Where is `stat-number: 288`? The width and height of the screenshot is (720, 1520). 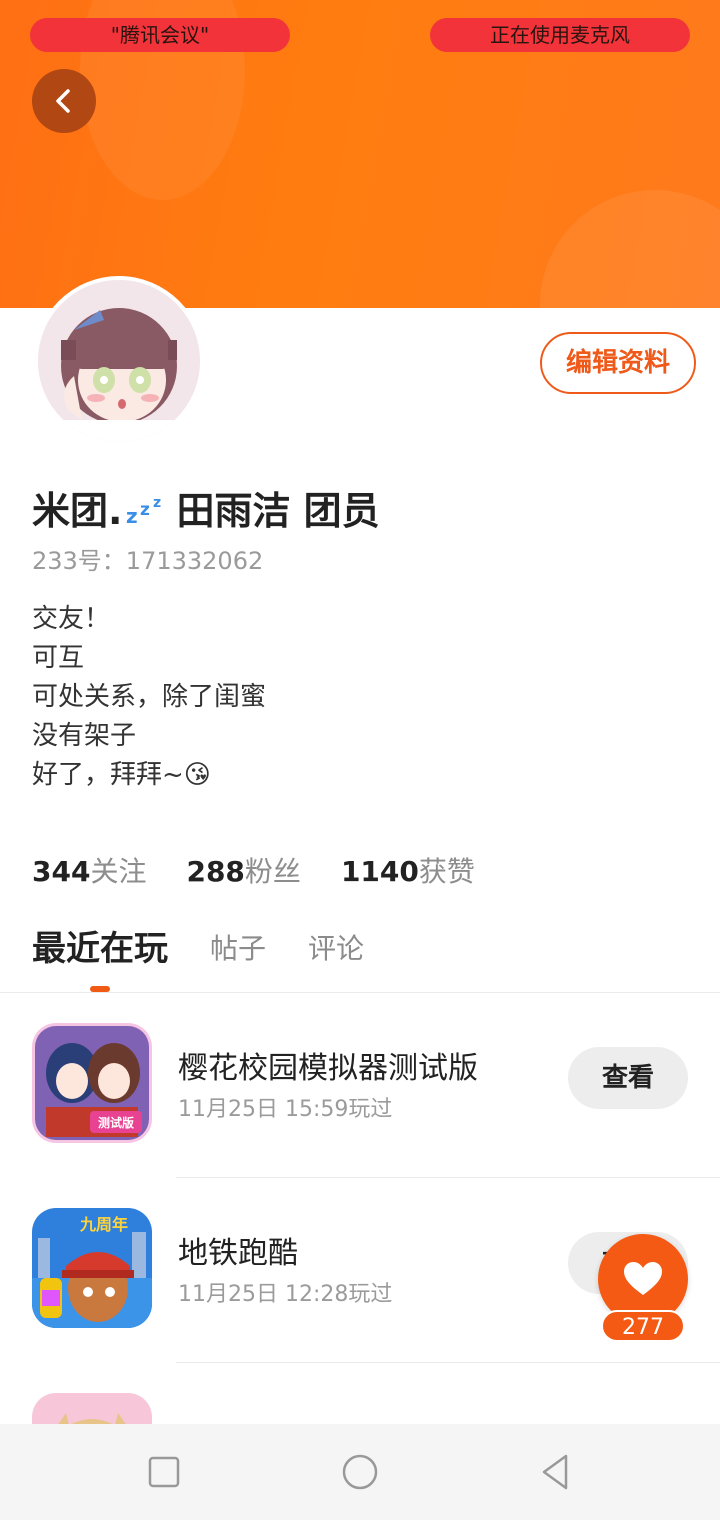 stat-number: 288 is located at coordinates (215, 871).